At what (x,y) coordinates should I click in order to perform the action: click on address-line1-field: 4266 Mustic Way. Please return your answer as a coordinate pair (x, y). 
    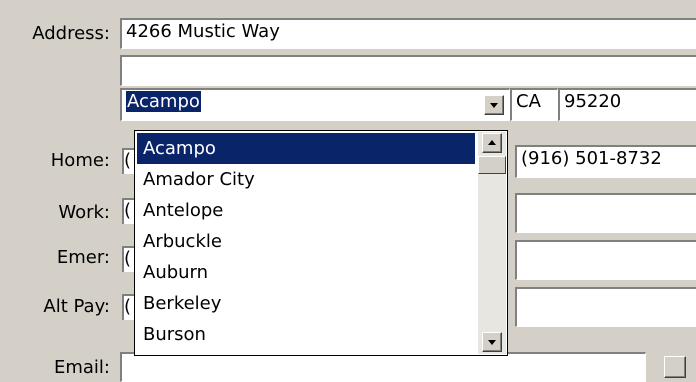
    Looking at the image, I should click on (408, 33).